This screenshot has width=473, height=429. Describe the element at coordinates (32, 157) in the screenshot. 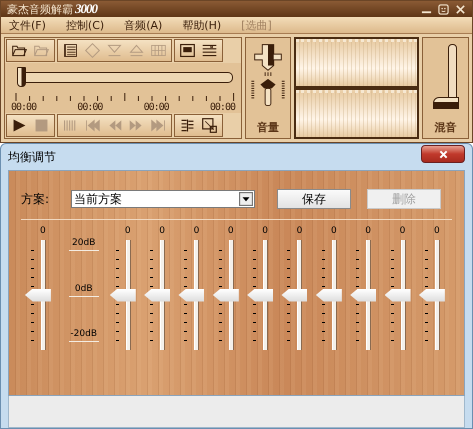

I see `dialog-title: 均衡调节` at that location.